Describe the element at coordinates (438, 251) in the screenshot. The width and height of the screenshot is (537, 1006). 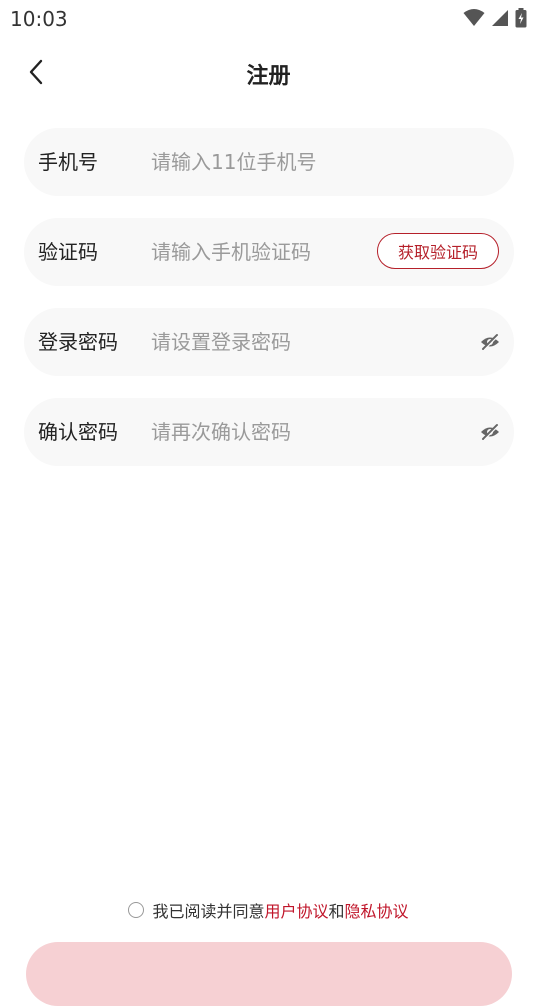
I see `get-code-button: 获取验证码` at that location.